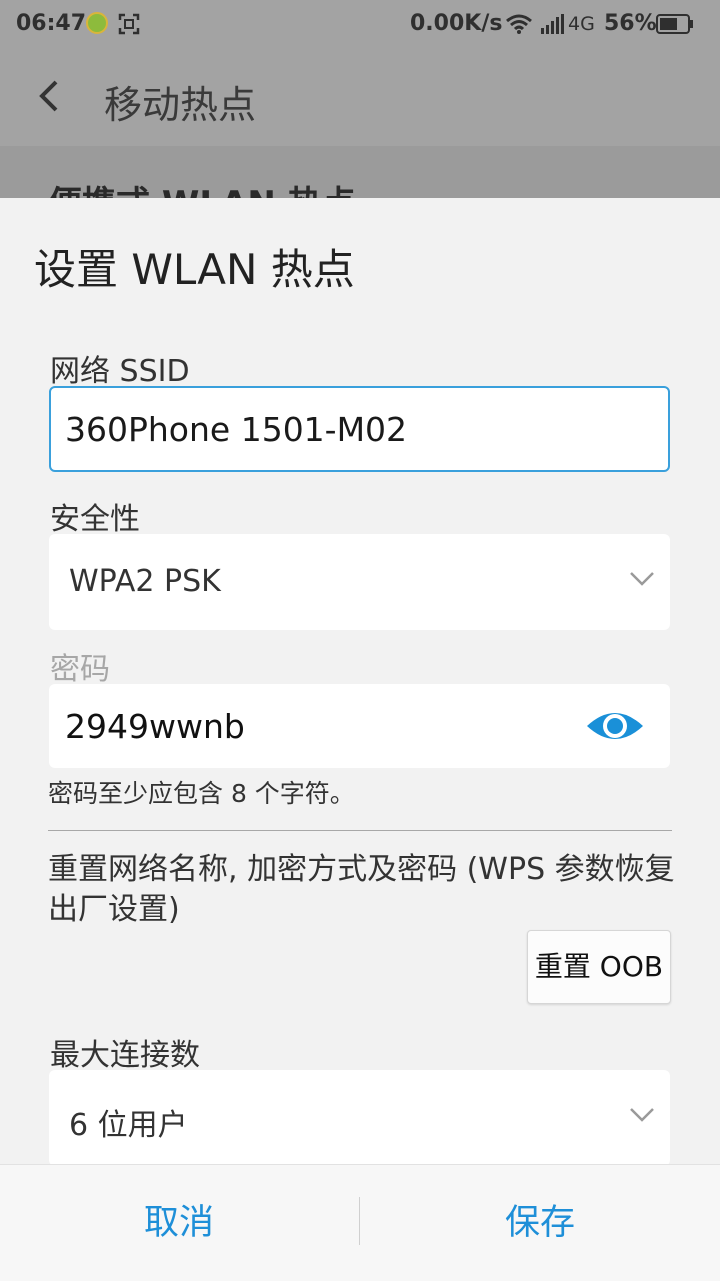  What do you see at coordinates (50, 96) in the screenshot?
I see `back-arrow-icon` at bounding box center [50, 96].